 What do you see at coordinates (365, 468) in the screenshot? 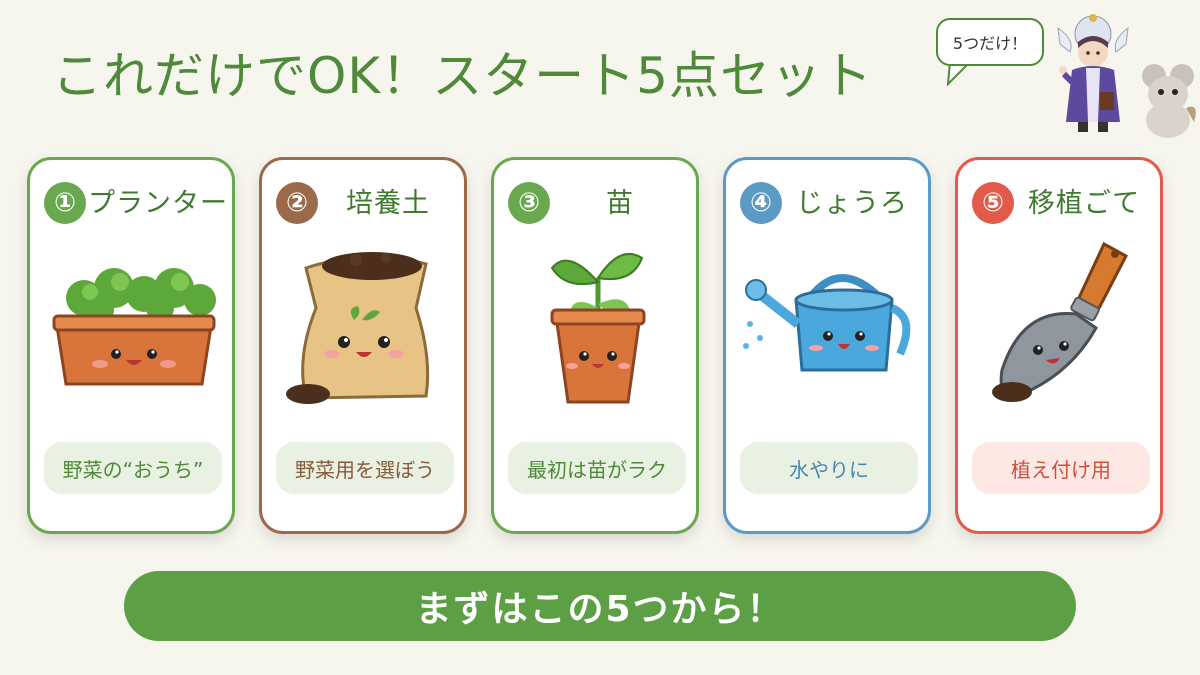
I see `card-caption: 野菜用を選ぼう` at bounding box center [365, 468].